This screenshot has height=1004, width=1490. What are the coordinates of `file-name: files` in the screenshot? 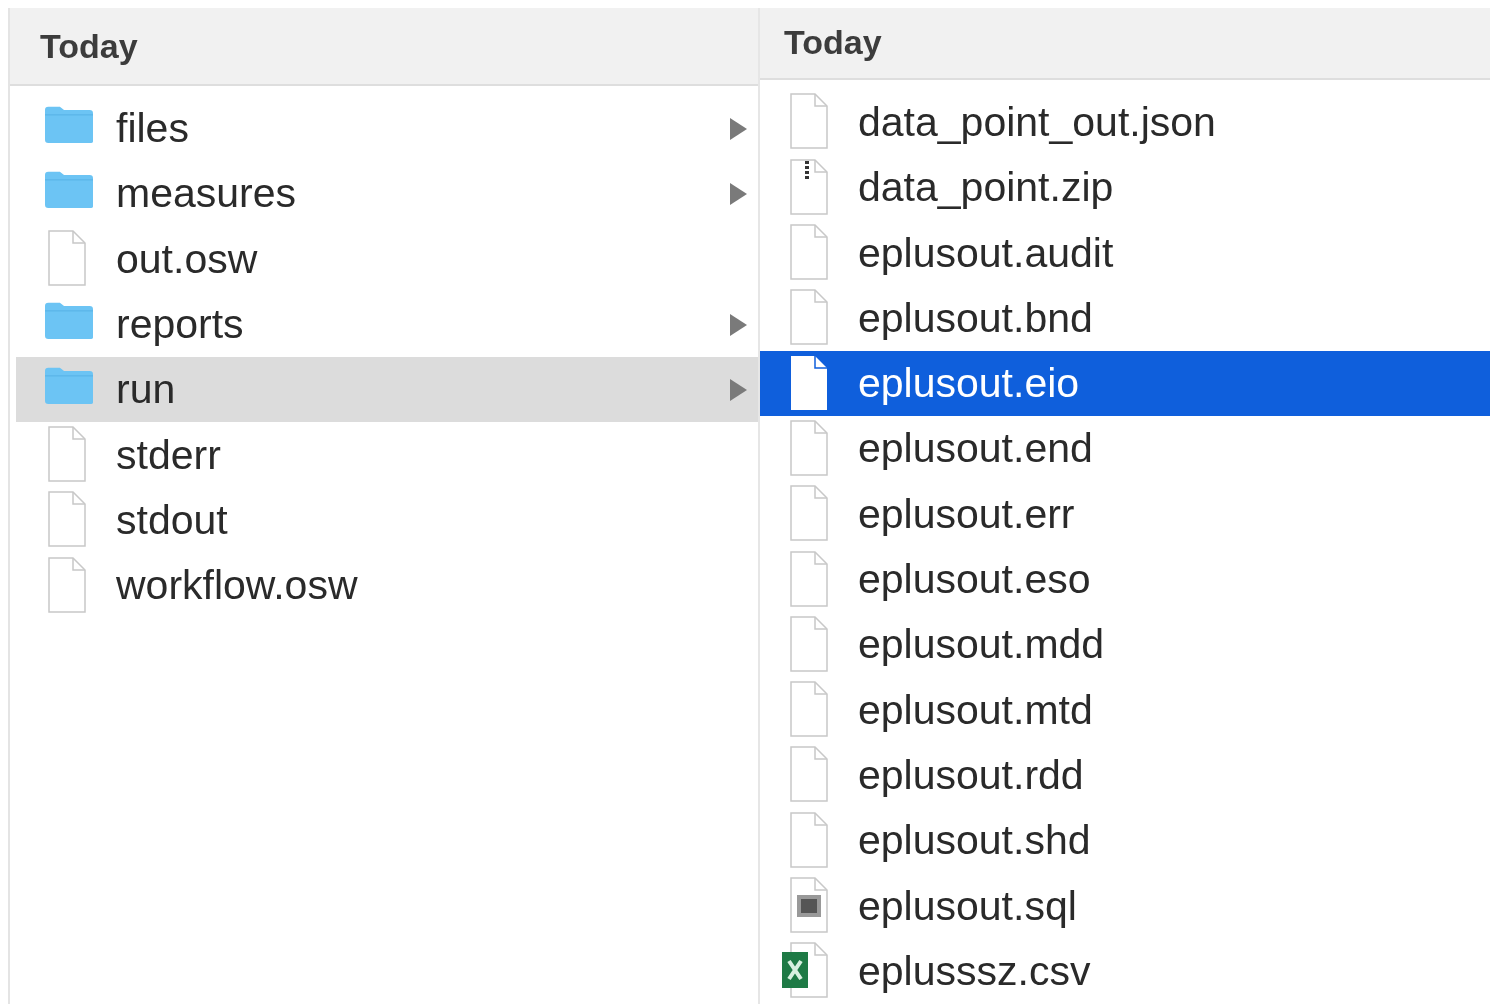 It's located at (152, 129).